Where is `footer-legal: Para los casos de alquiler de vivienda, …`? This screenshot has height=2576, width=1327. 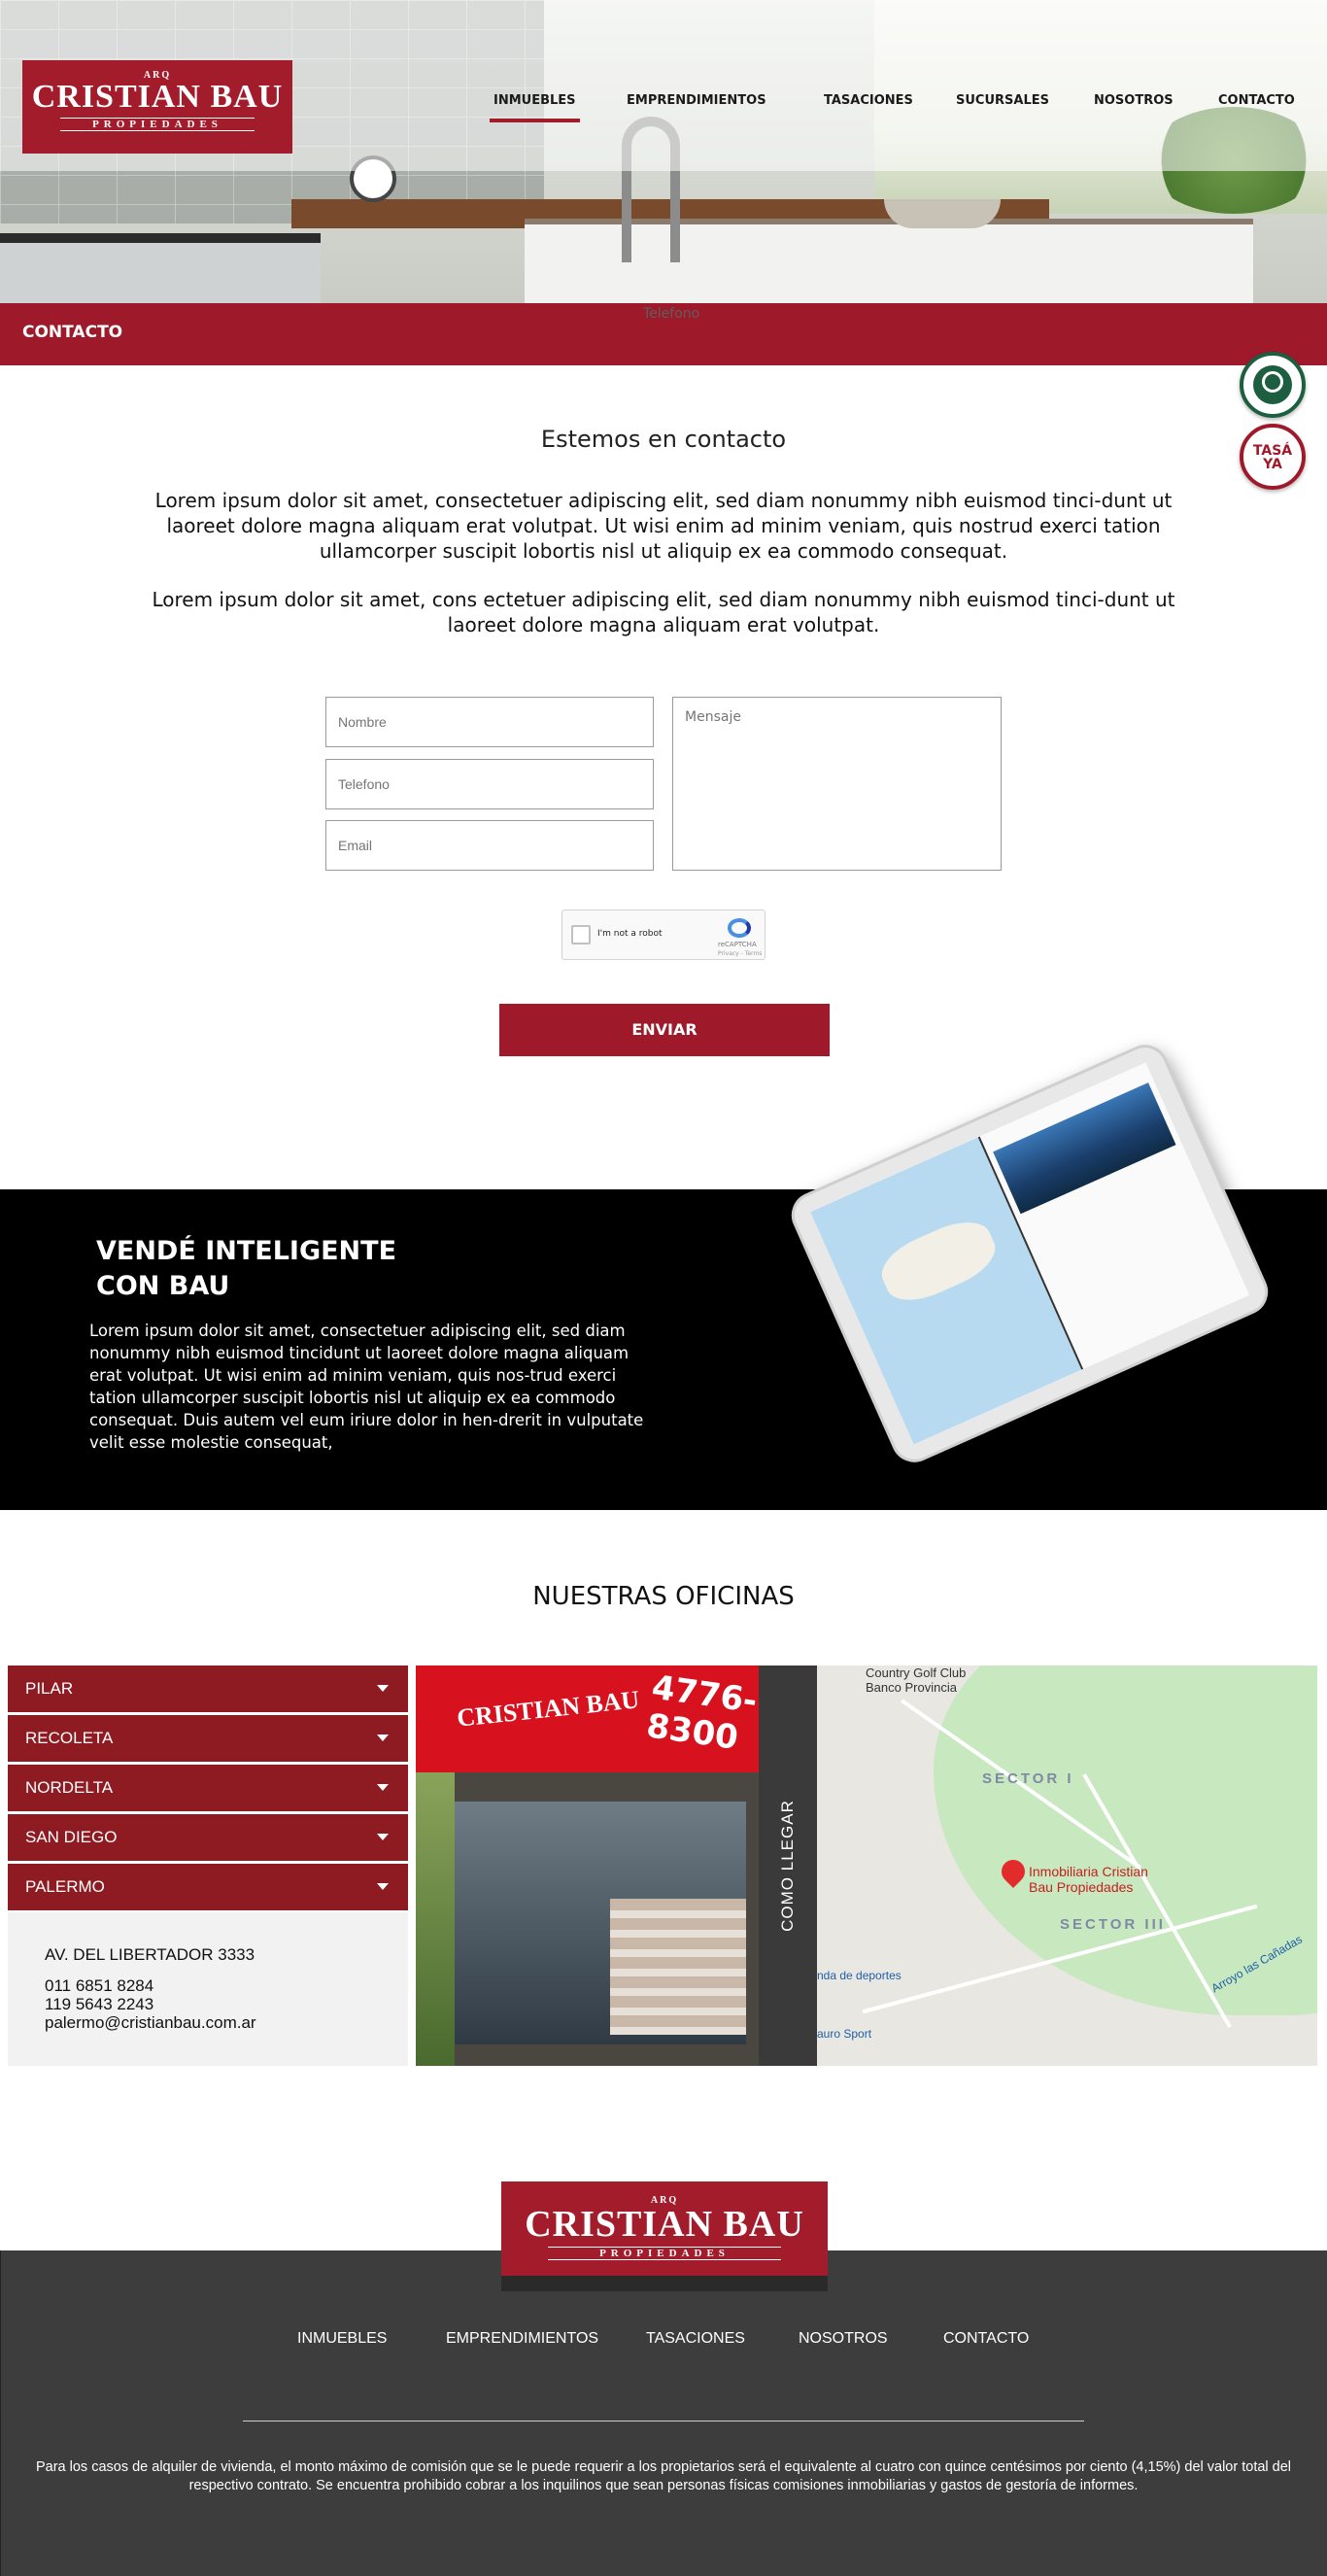 footer-legal: Para los casos de alquiler de vivienda, … is located at coordinates (663, 2476).